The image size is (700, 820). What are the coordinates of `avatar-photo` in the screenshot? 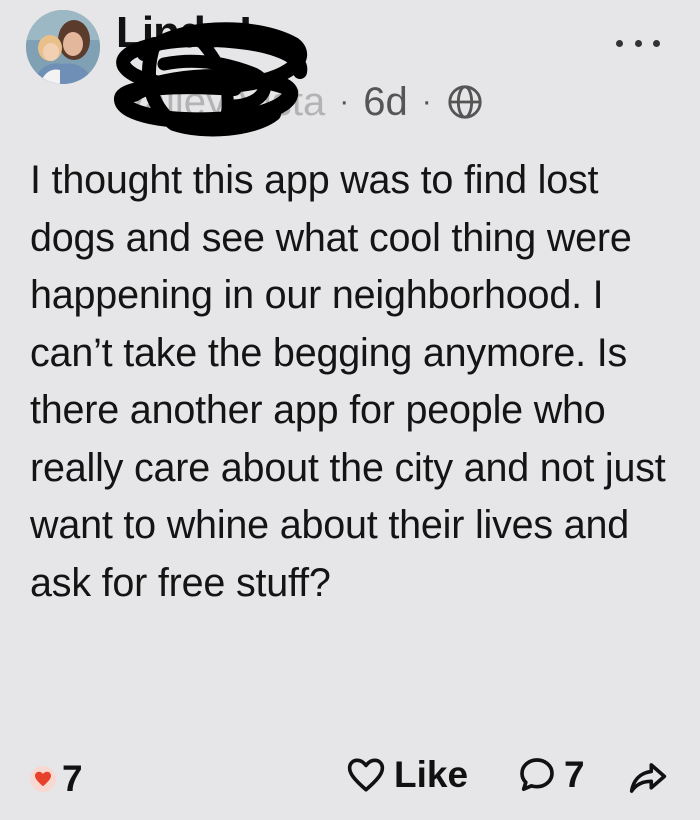 It's located at (63, 47).